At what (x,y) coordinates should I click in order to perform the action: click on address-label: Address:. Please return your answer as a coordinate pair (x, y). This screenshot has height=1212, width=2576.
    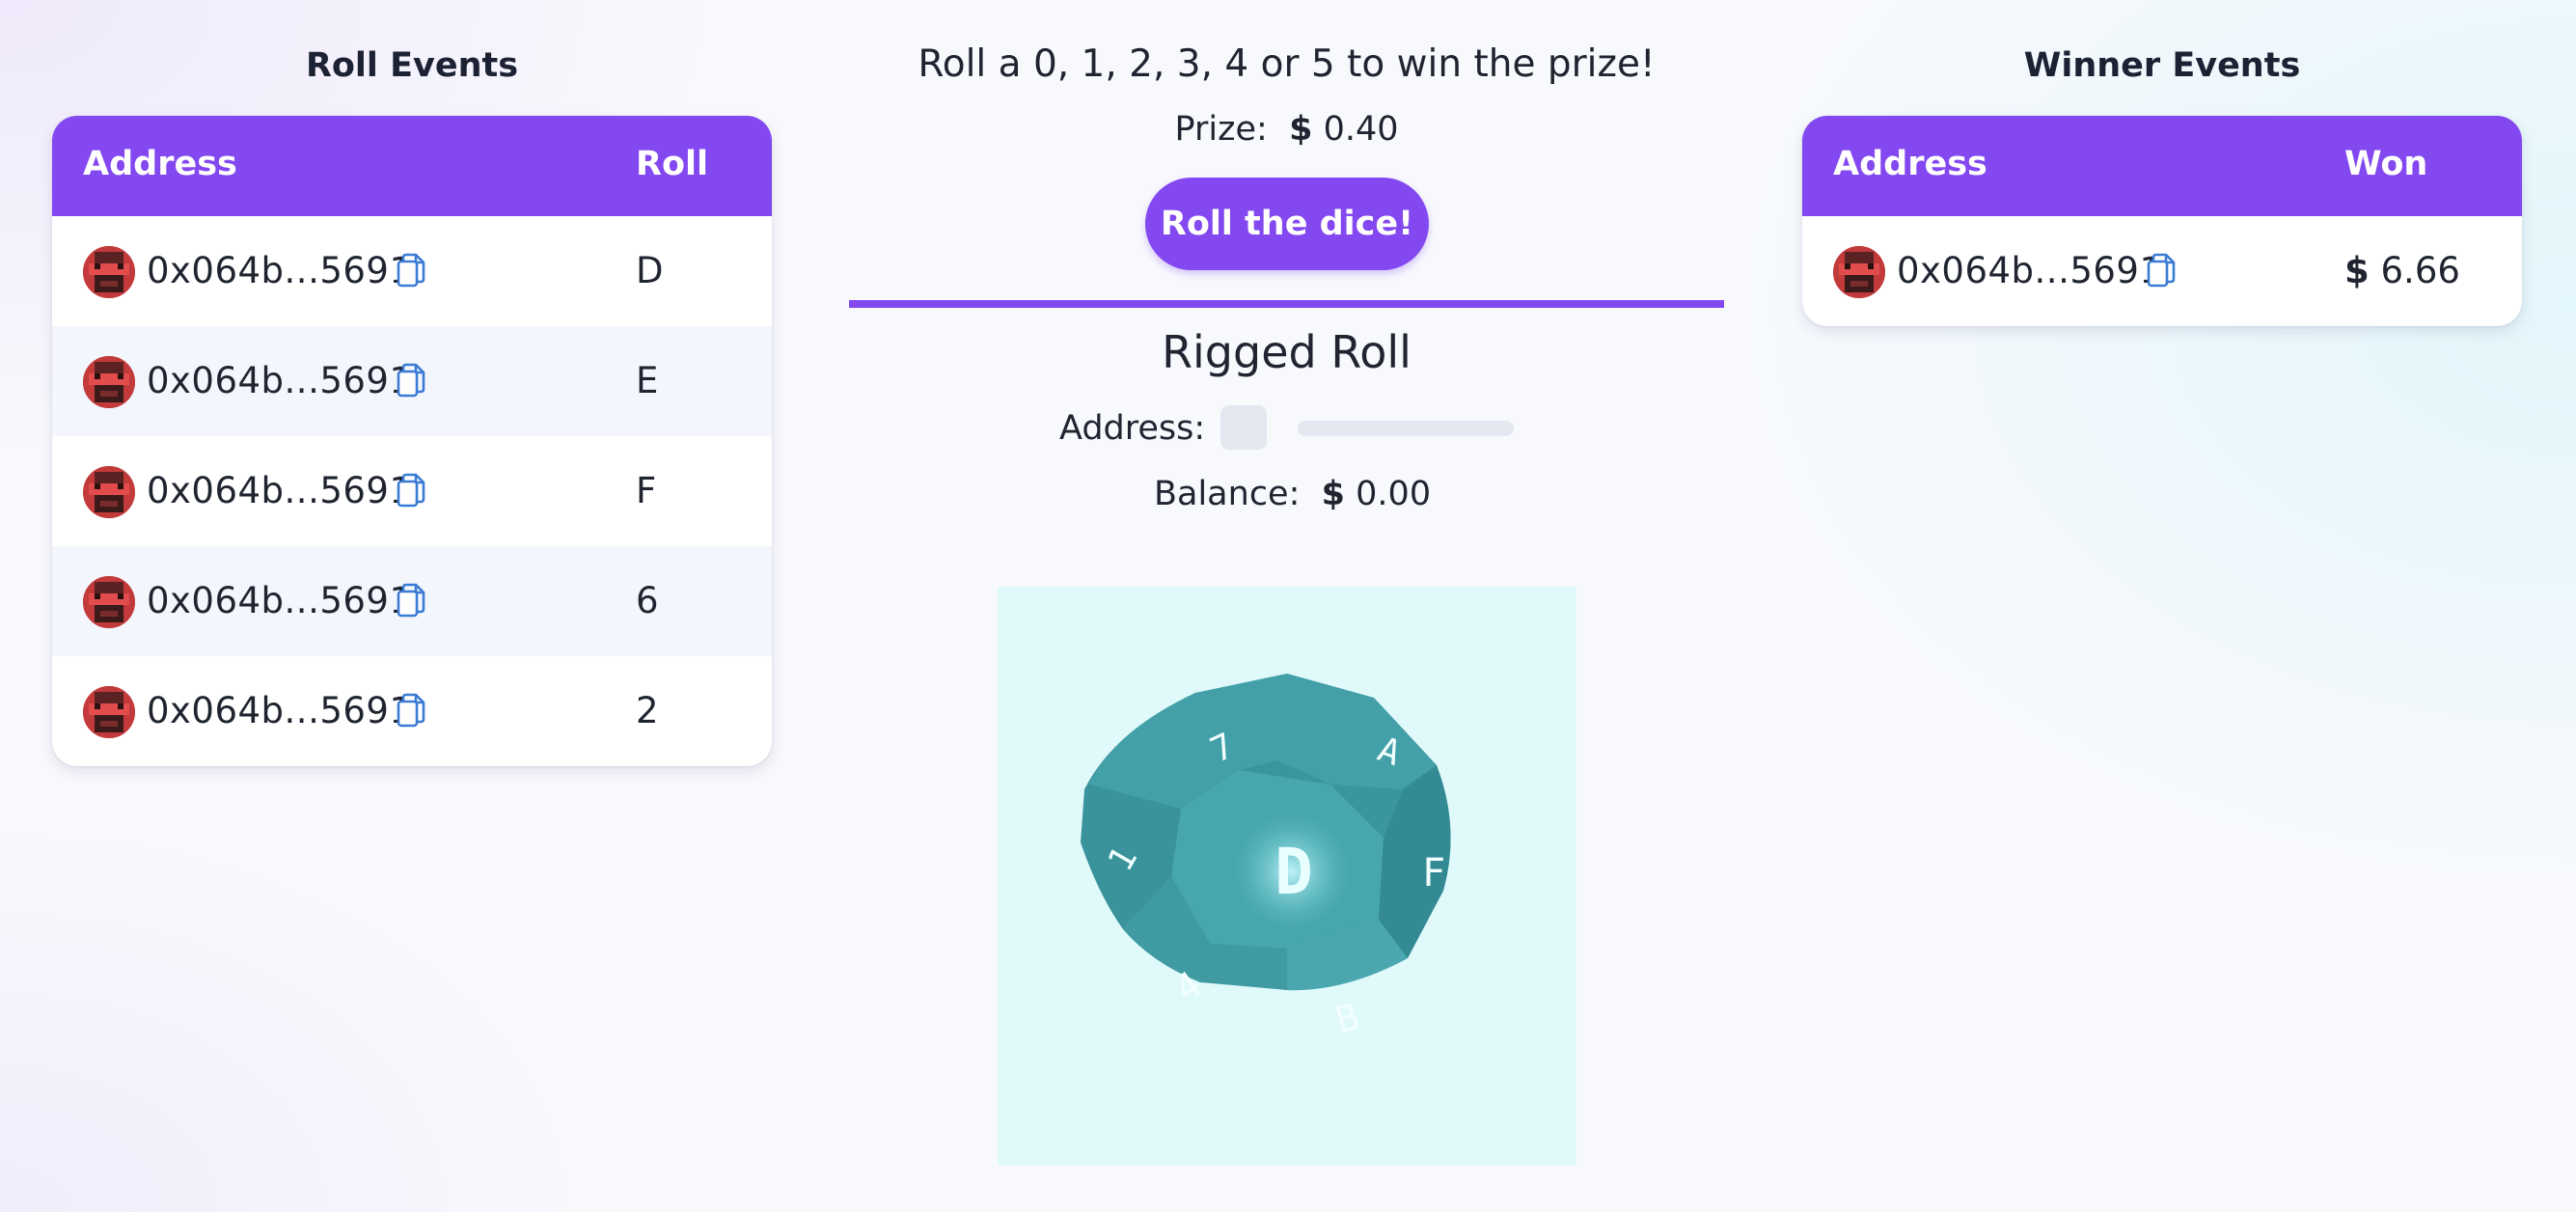
    Looking at the image, I should click on (1132, 428).